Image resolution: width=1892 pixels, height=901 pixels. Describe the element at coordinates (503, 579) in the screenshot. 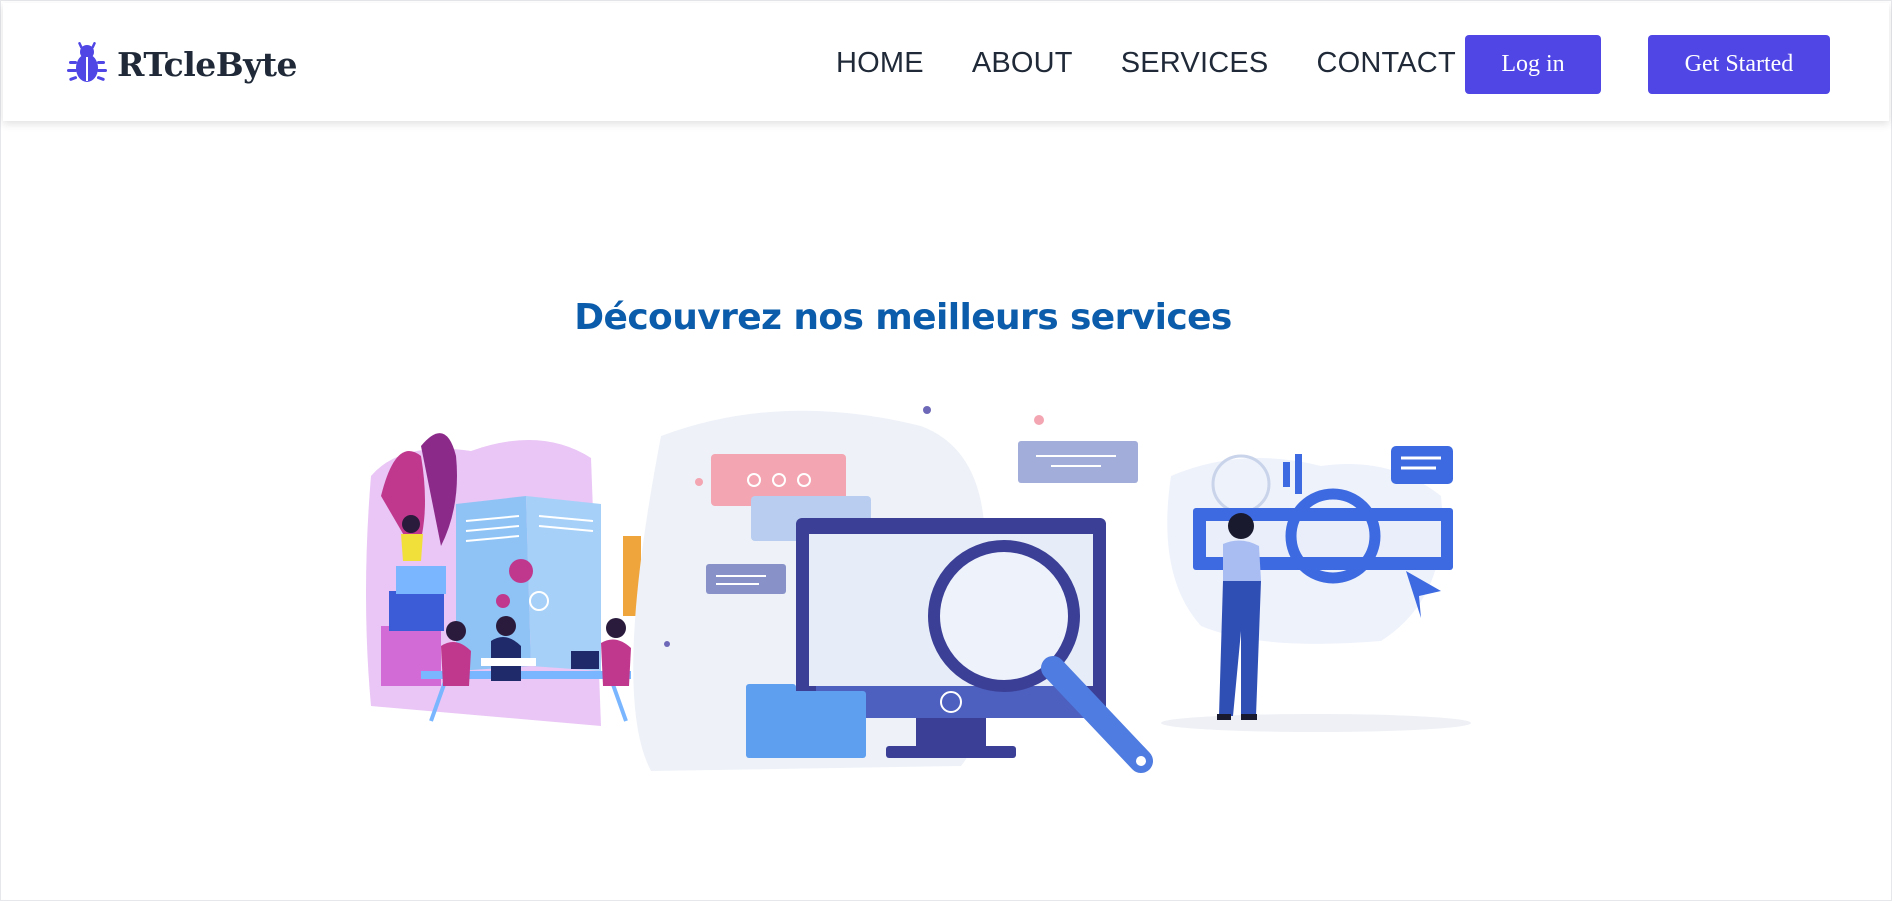

I see `education-scene` at that location.